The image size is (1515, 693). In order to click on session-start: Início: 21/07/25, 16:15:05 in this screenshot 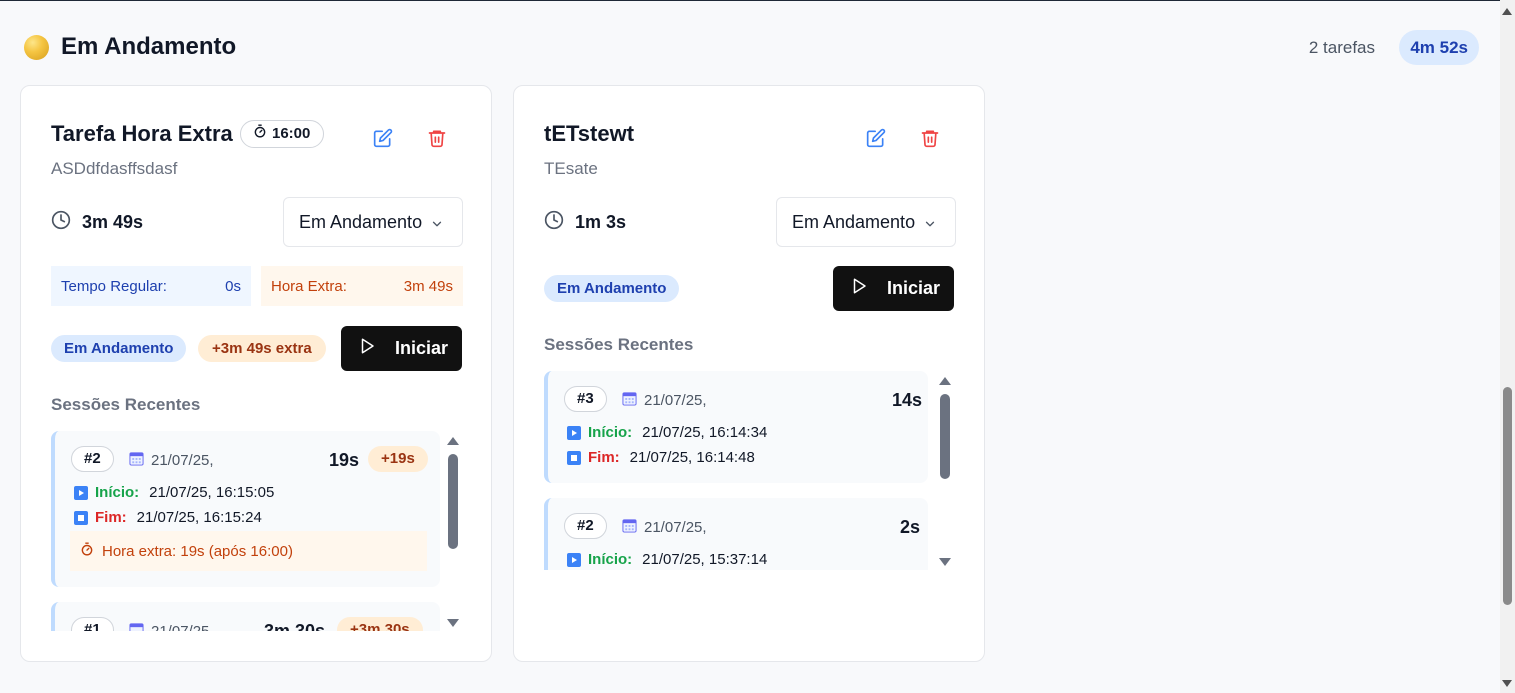, I will do `click(174, 492)`.